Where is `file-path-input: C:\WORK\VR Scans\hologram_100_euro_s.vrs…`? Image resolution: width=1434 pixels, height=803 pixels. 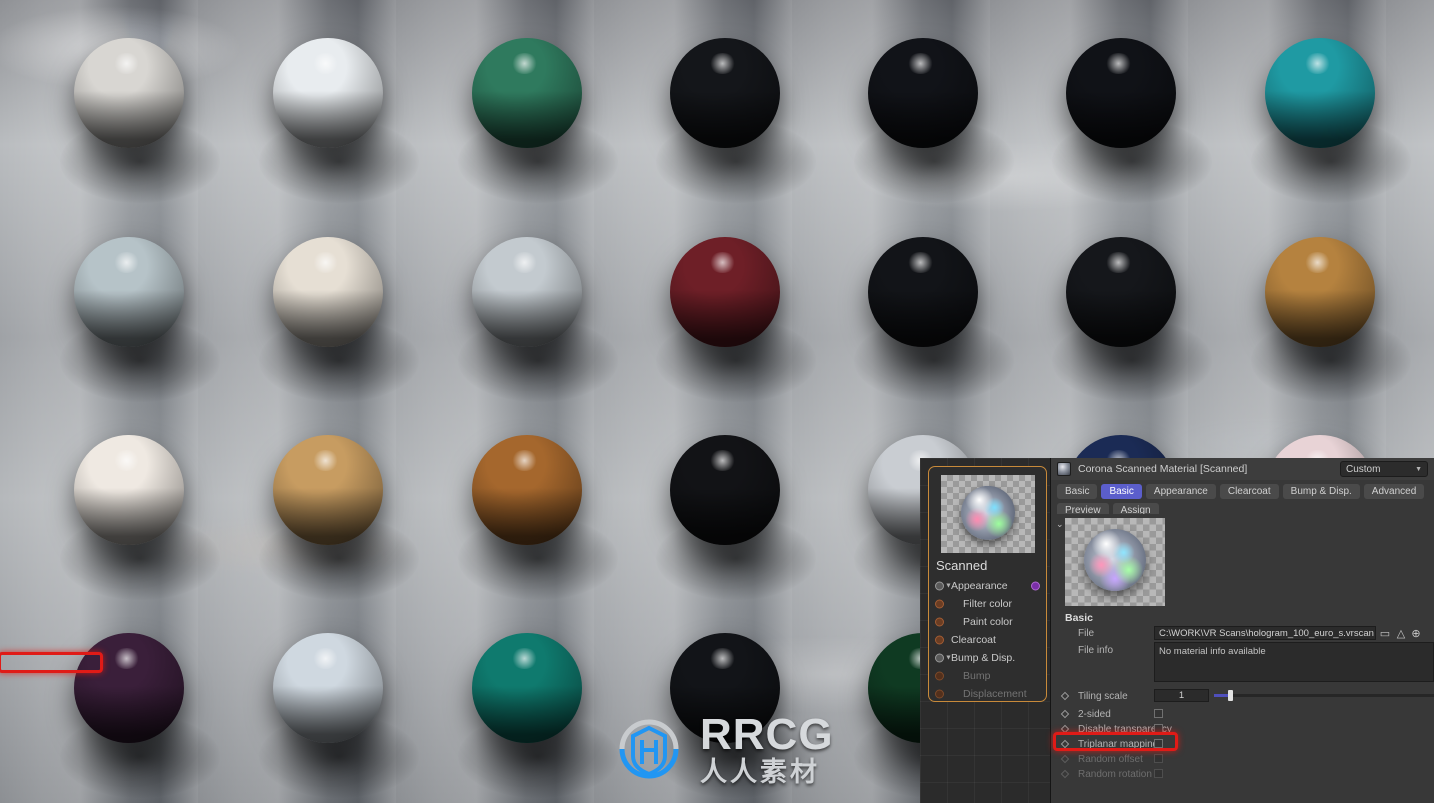 file-path-input: C:\WORK\VR Scans\hologram_100_euro_s.vrs… is located at coordinates (1265, 633).